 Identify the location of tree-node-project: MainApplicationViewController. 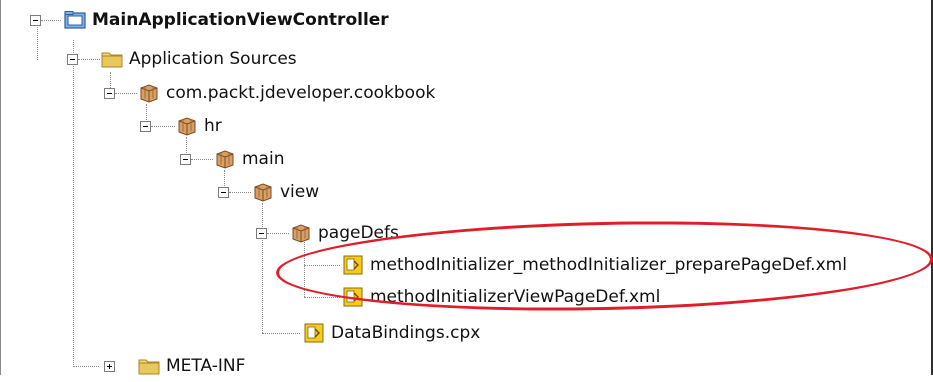
(226, 20).